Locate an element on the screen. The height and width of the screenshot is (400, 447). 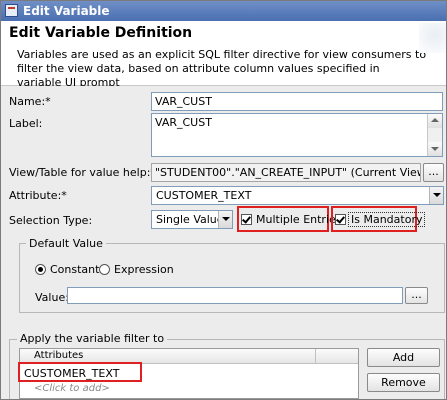
default-value-field is located at coordinates (235, 295).